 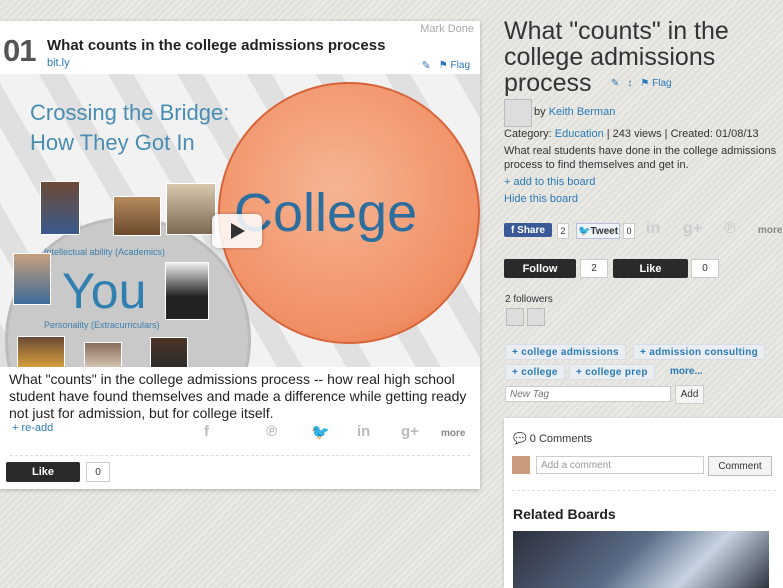 I want to click on related-board-thumbnail, so click(x=641, y=559).